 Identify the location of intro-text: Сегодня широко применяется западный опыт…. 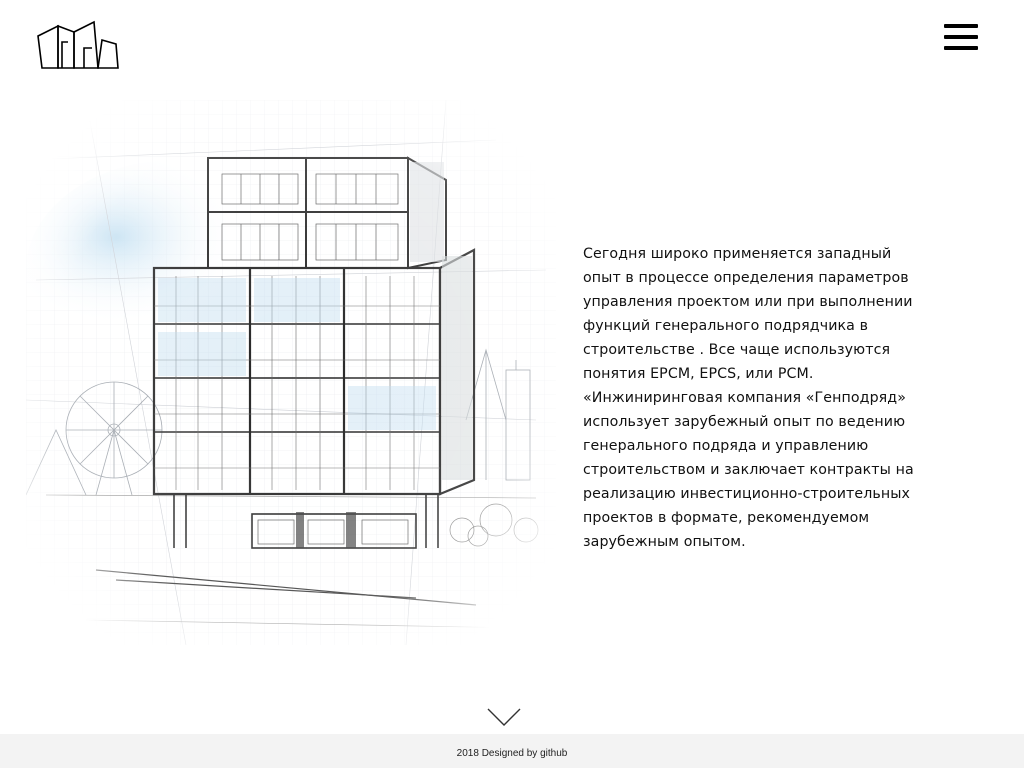
(758, 398).